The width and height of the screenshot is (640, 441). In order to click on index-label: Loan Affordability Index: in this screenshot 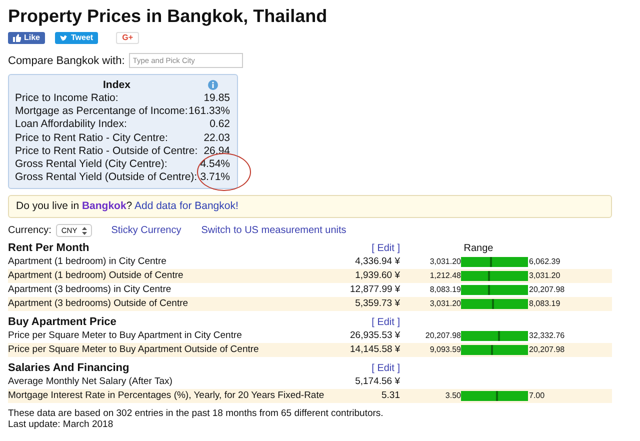, I will do `click(71, 125)`.